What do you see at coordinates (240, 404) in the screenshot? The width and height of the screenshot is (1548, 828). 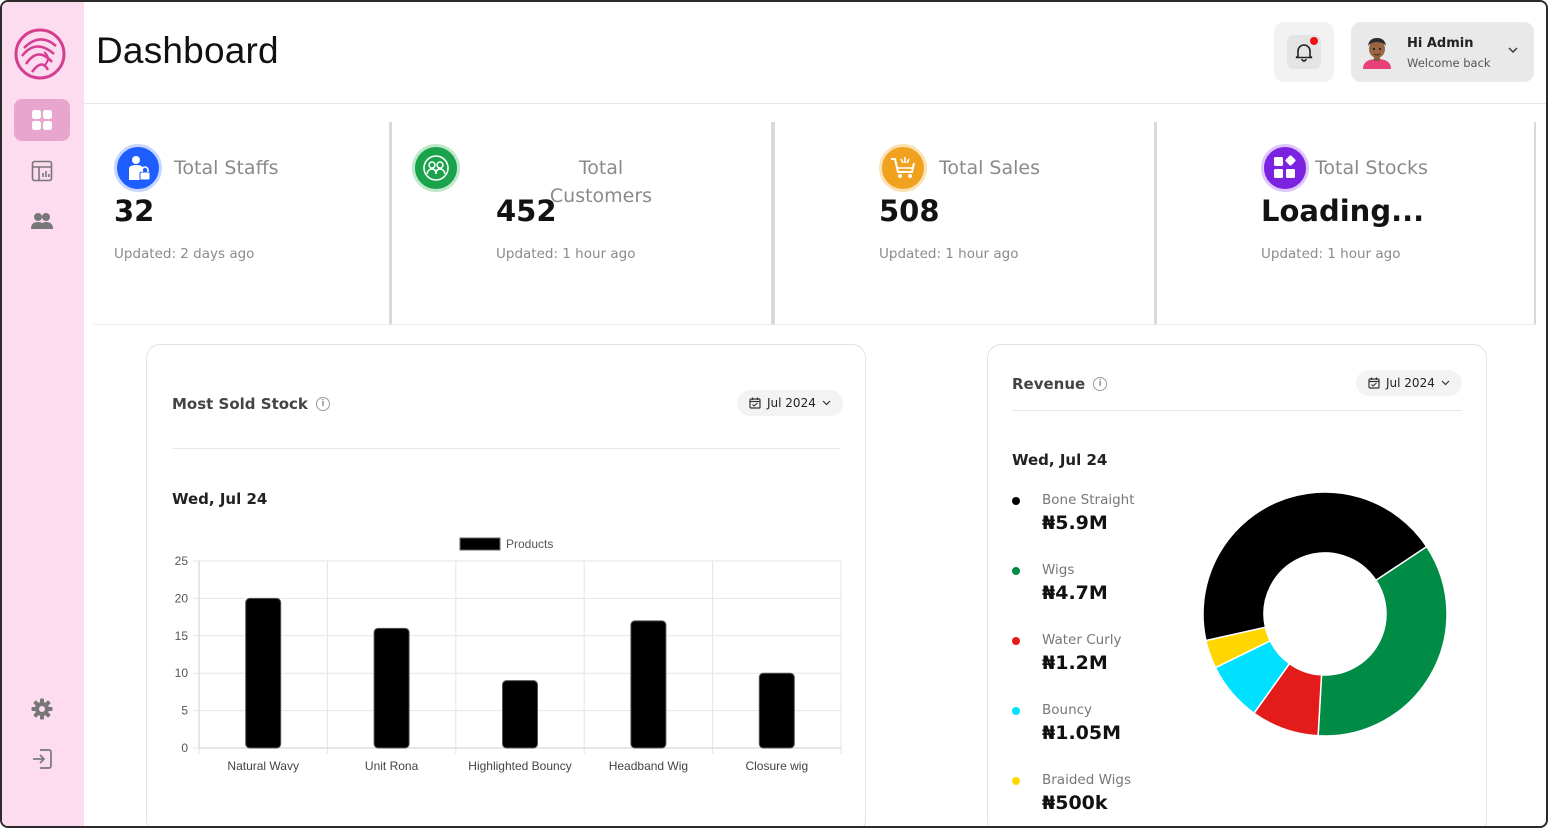 I see `most-sold-title-text: Most Sold Stock` at bounding box center [240, 404].